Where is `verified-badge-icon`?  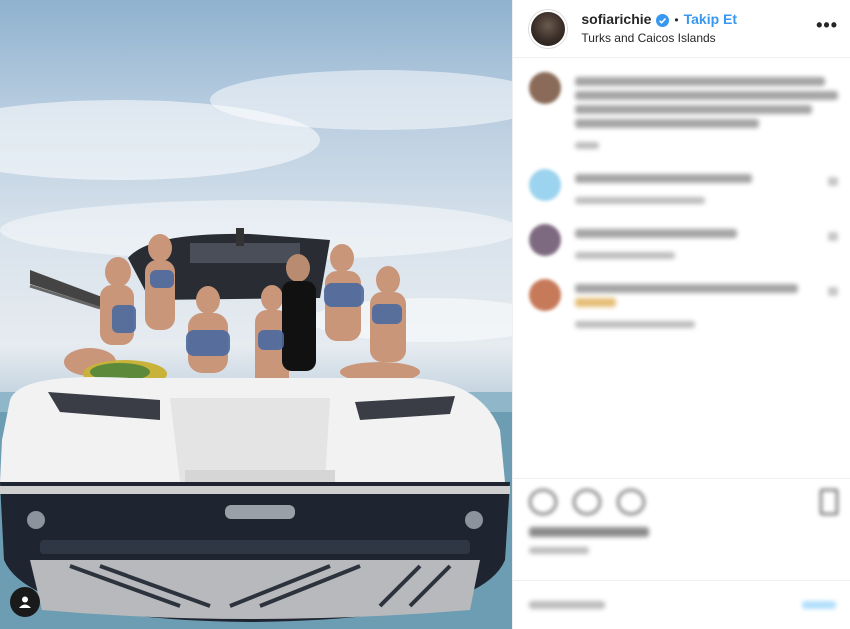 verified-badge-icon is located at coordinates (663, 20).